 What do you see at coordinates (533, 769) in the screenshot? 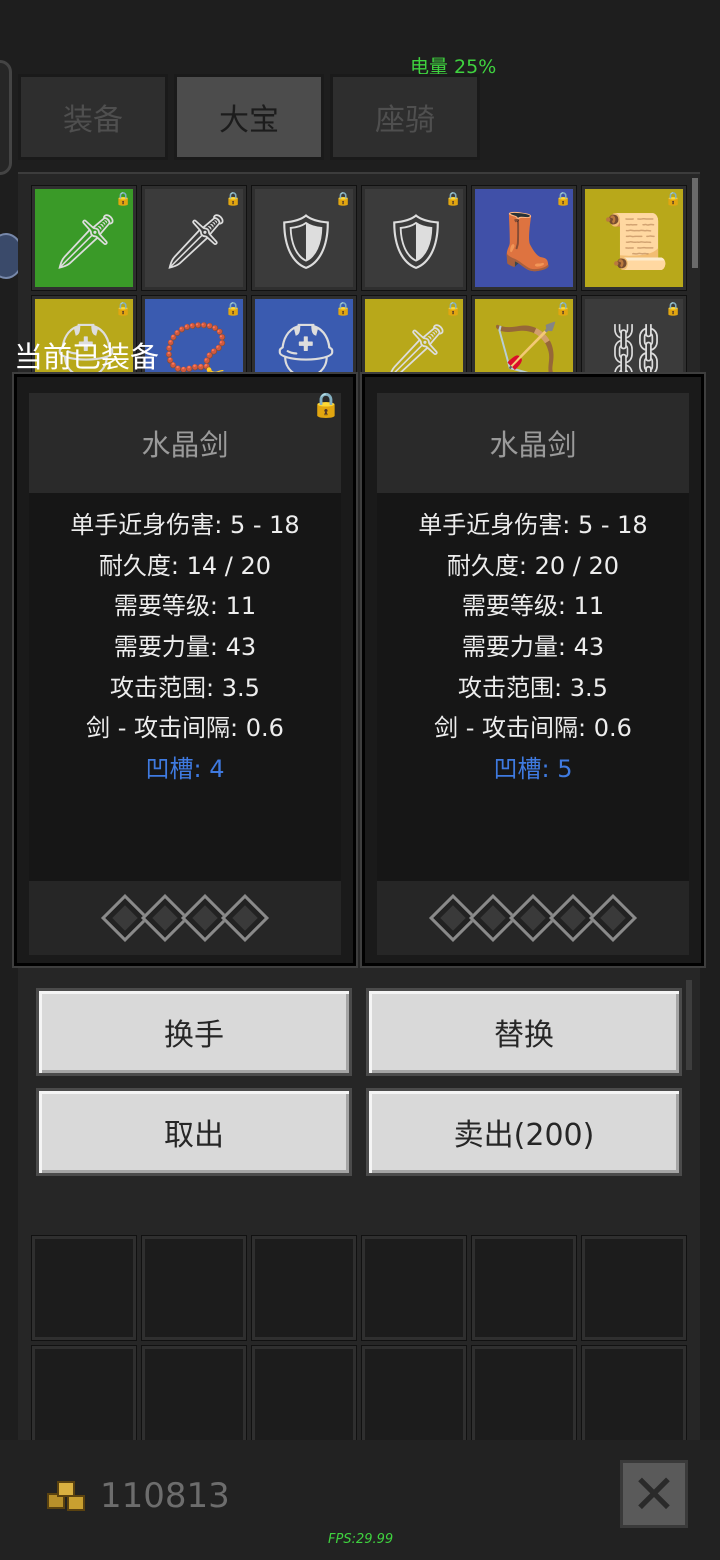
I see `stat-sockets: 凹槽: 5` at bounding box center [533, 769].